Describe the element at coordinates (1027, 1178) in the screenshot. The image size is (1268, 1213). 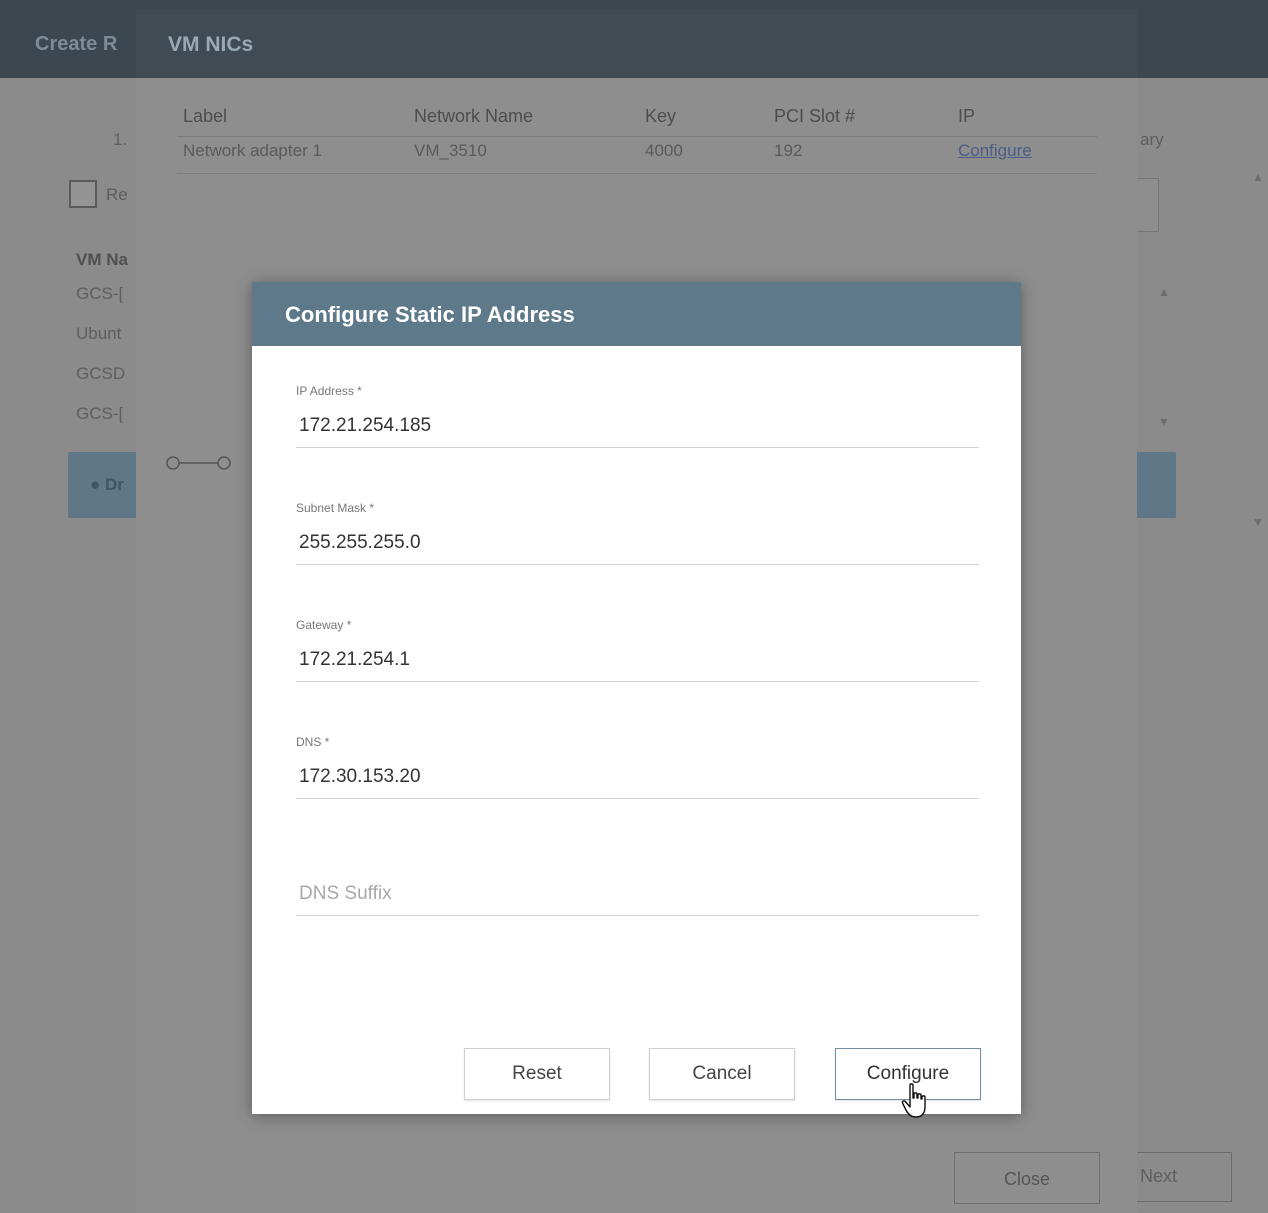
I see `close-button: Close` at that location.